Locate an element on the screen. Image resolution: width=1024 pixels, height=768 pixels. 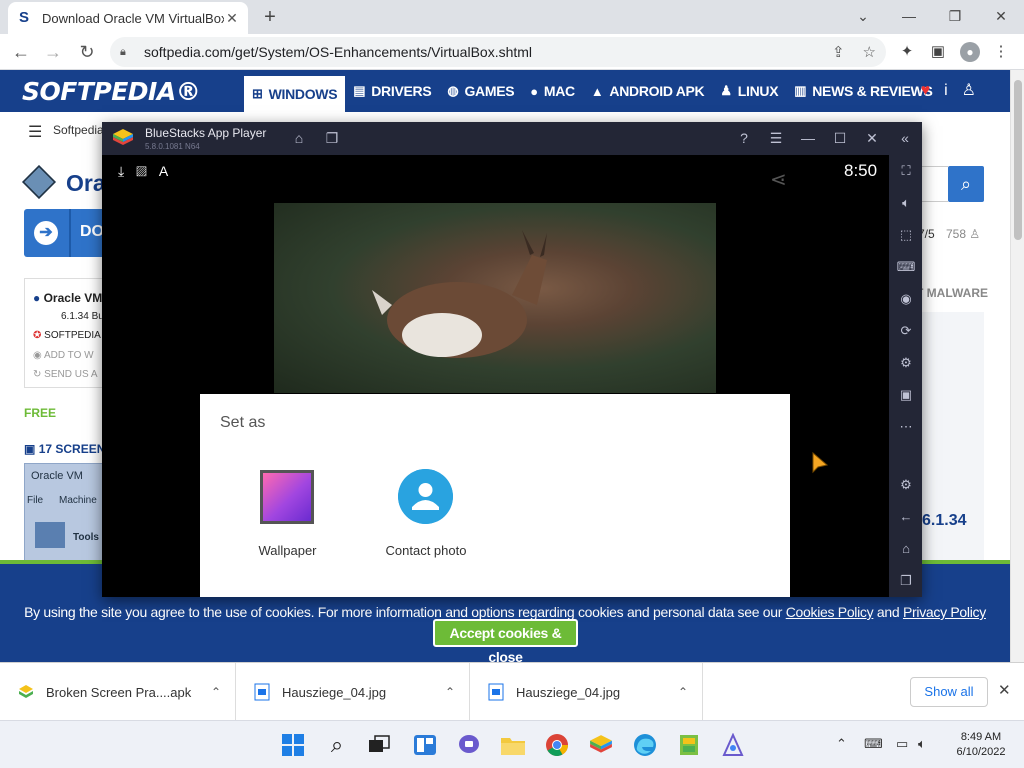
close-window-button: ✕ is located at coordinates (1001, 16).